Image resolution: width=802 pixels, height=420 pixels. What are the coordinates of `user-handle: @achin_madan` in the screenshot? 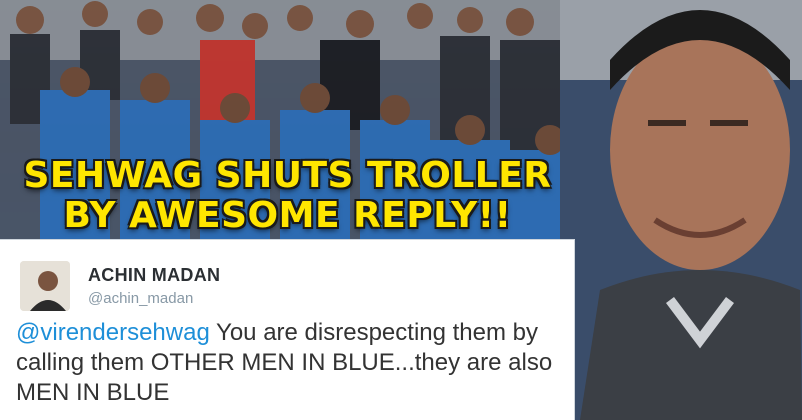 It's located at (141, 298).